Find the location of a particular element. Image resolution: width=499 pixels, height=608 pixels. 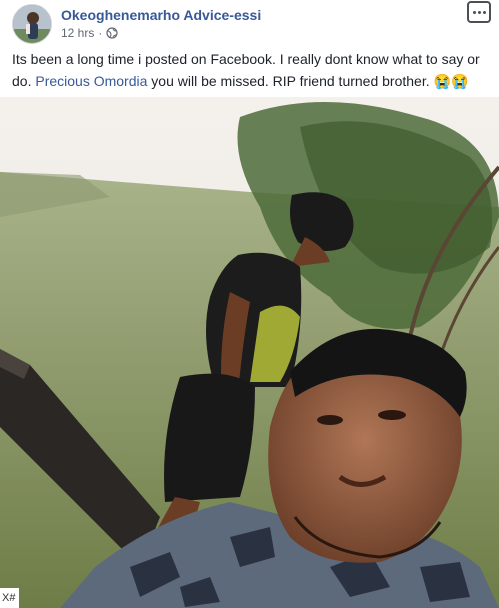

watermark-tag: X# is located at coordinates (10, 598).